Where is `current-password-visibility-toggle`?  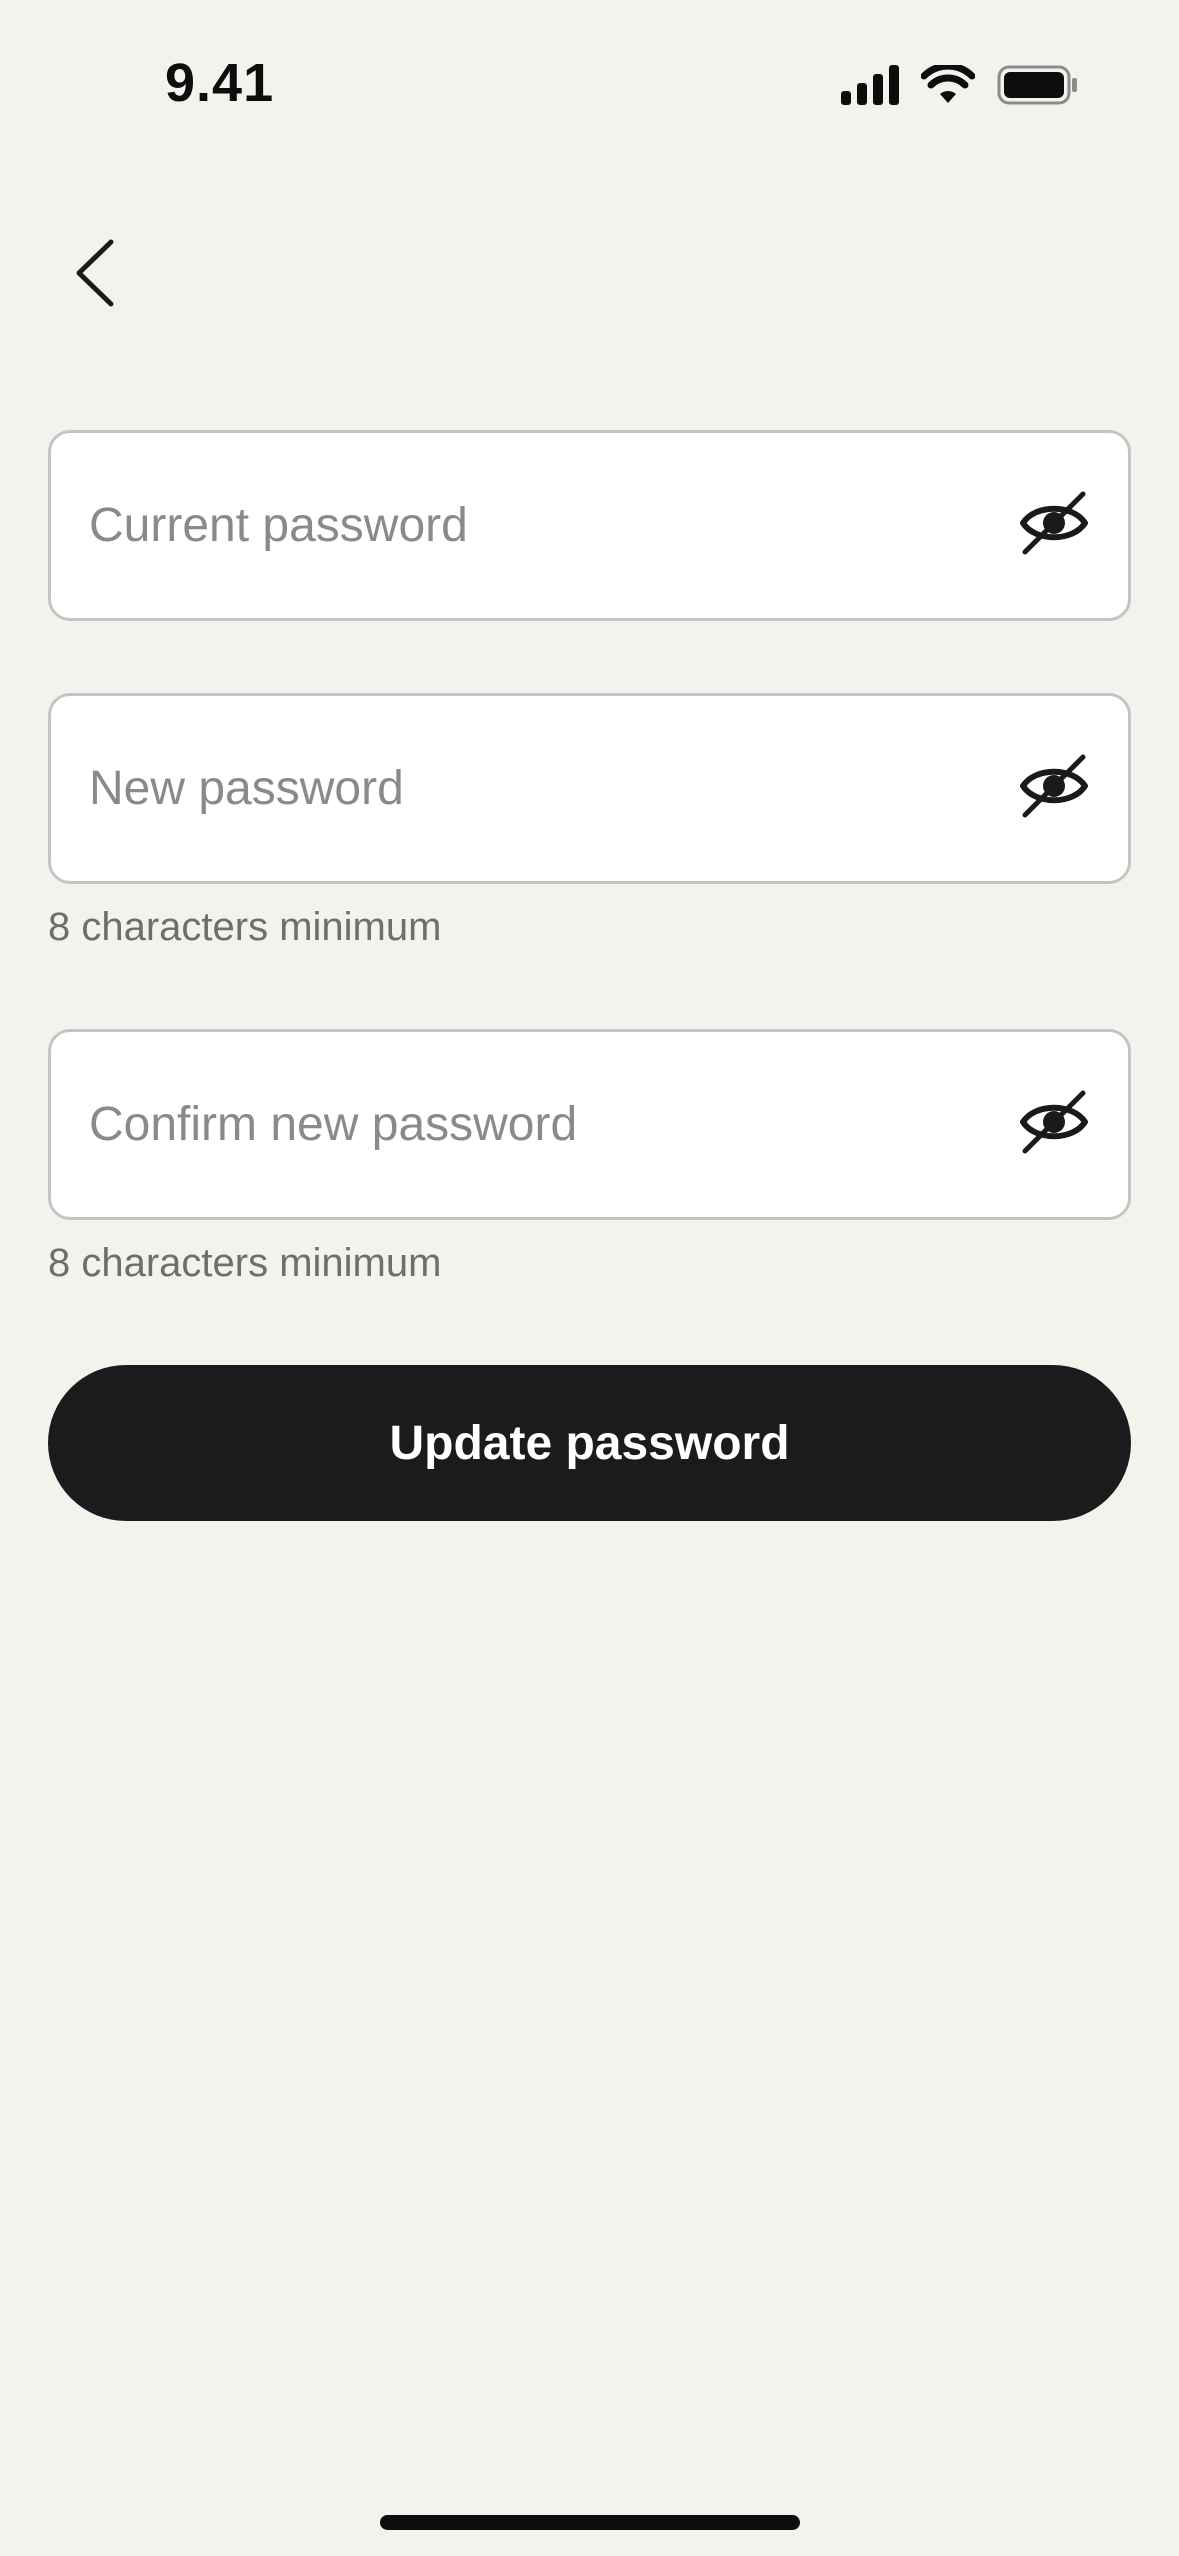
current-password-visibility-toggle is located at coordinates (1054, 526).